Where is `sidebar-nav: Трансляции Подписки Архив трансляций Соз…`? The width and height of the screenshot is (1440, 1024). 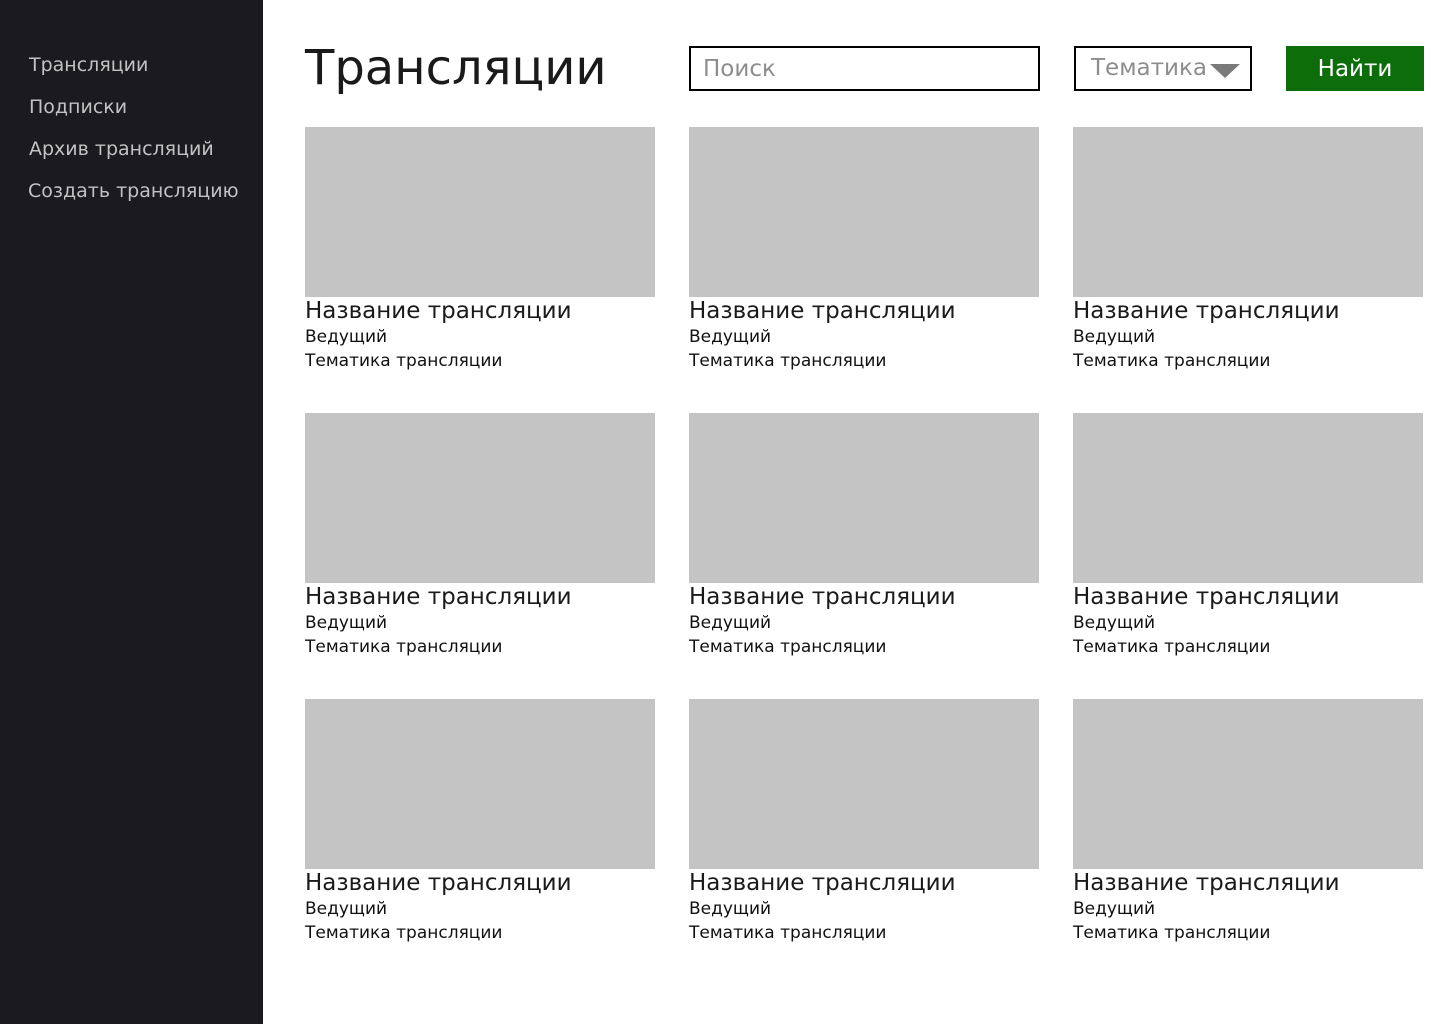
sidebar-nav: Трансляции Подписки Архив трансляций Соз… is located at coordinates (133, 136).